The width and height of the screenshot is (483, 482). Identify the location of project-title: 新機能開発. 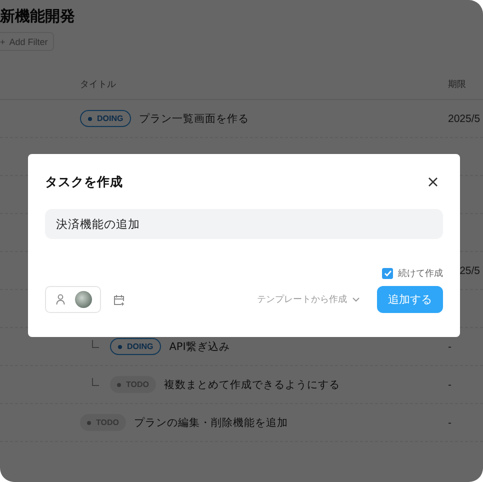
(38, 16).